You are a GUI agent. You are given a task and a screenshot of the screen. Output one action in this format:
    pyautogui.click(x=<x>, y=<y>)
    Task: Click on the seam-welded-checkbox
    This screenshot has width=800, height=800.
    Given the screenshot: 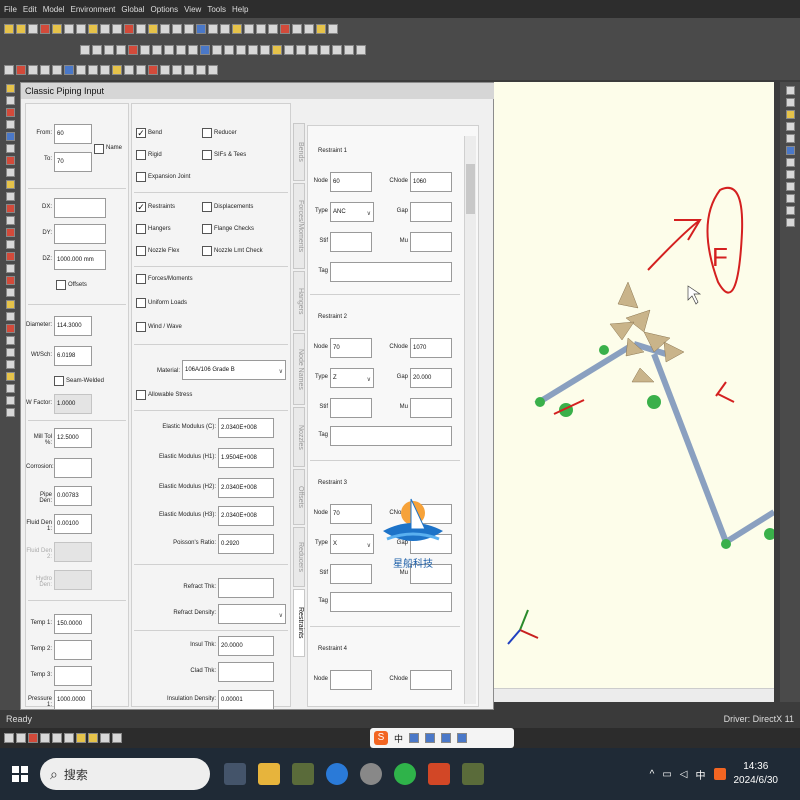 What is the action you would take?
    pyautogui.click(x=59, y=381)
    